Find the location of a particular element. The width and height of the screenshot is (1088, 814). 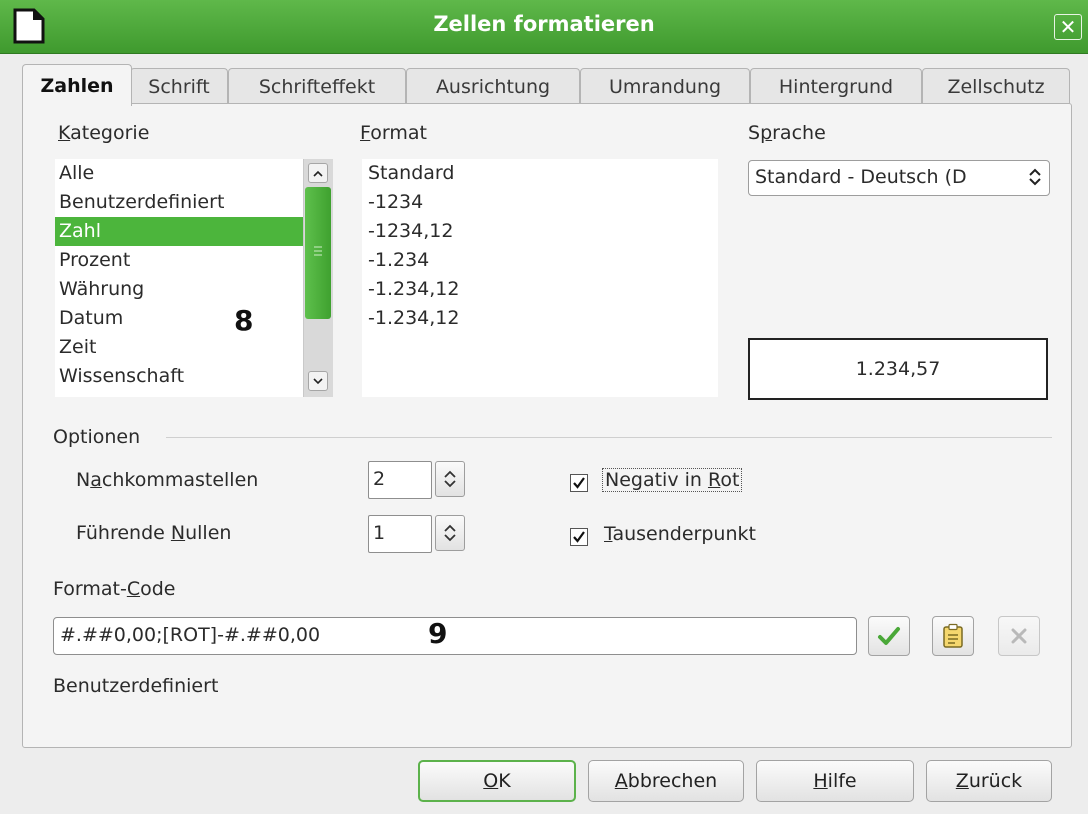

tab-zahlen: Zahlen is located at coordinates (77, 85).